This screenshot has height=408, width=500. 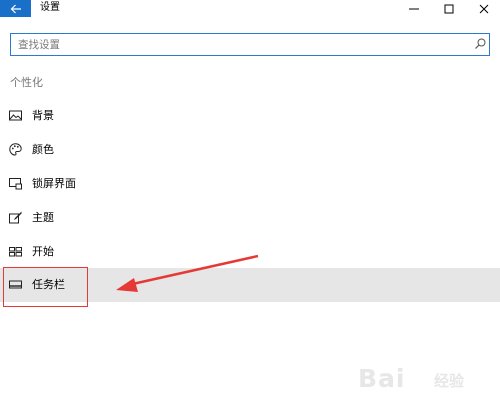 I want to click on nav-label: 任务栏, so click(x=48, y=284).